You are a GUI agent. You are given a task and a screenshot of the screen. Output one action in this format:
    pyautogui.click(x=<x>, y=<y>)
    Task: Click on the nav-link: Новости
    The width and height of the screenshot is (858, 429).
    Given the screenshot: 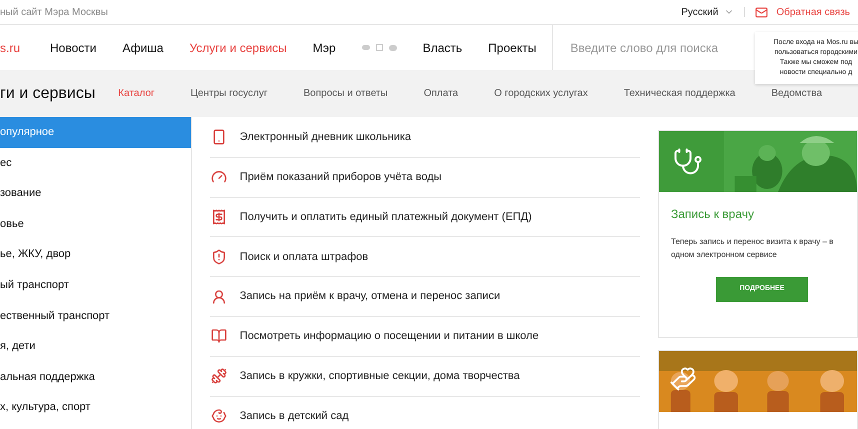 What is the action you would take?
    pyautogui.click(x=73, y=47)
    